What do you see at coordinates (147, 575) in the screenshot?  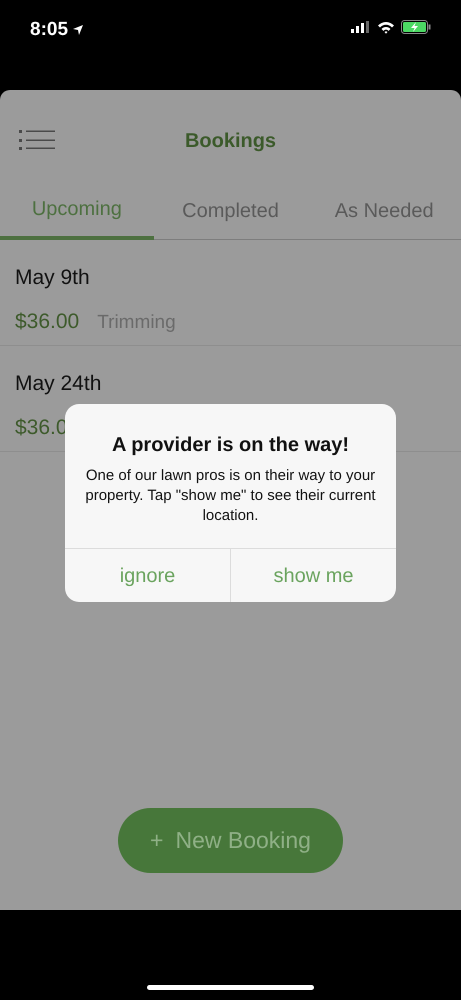 I see `alert-button: ignore` at bounding box center [147, 575].